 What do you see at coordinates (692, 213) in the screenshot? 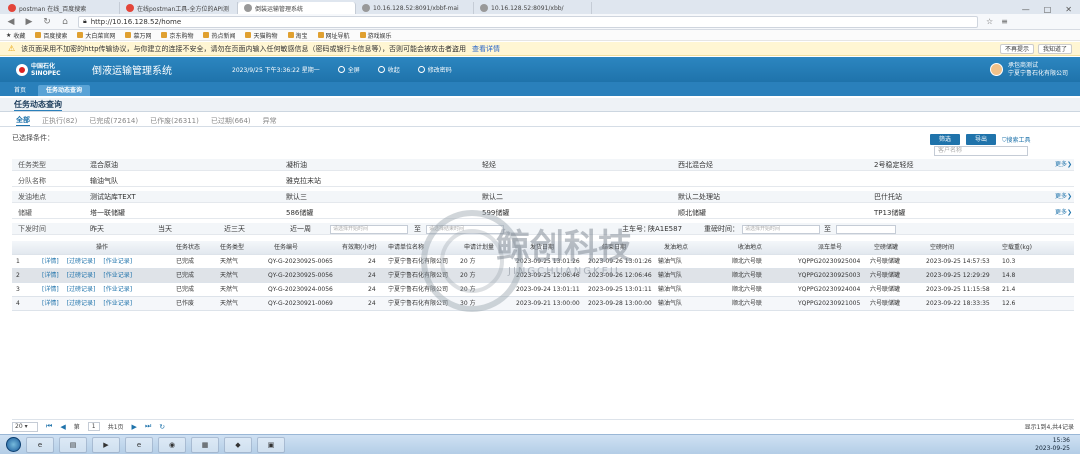
I see `condition-option: 顺北储罐` at bounding box center [692, 213].